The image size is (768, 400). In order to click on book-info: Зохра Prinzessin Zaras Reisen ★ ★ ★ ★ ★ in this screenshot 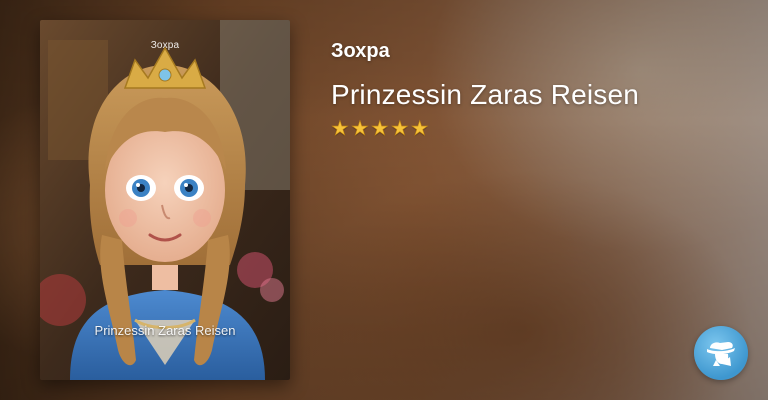, I will do `click(485, 88)`.